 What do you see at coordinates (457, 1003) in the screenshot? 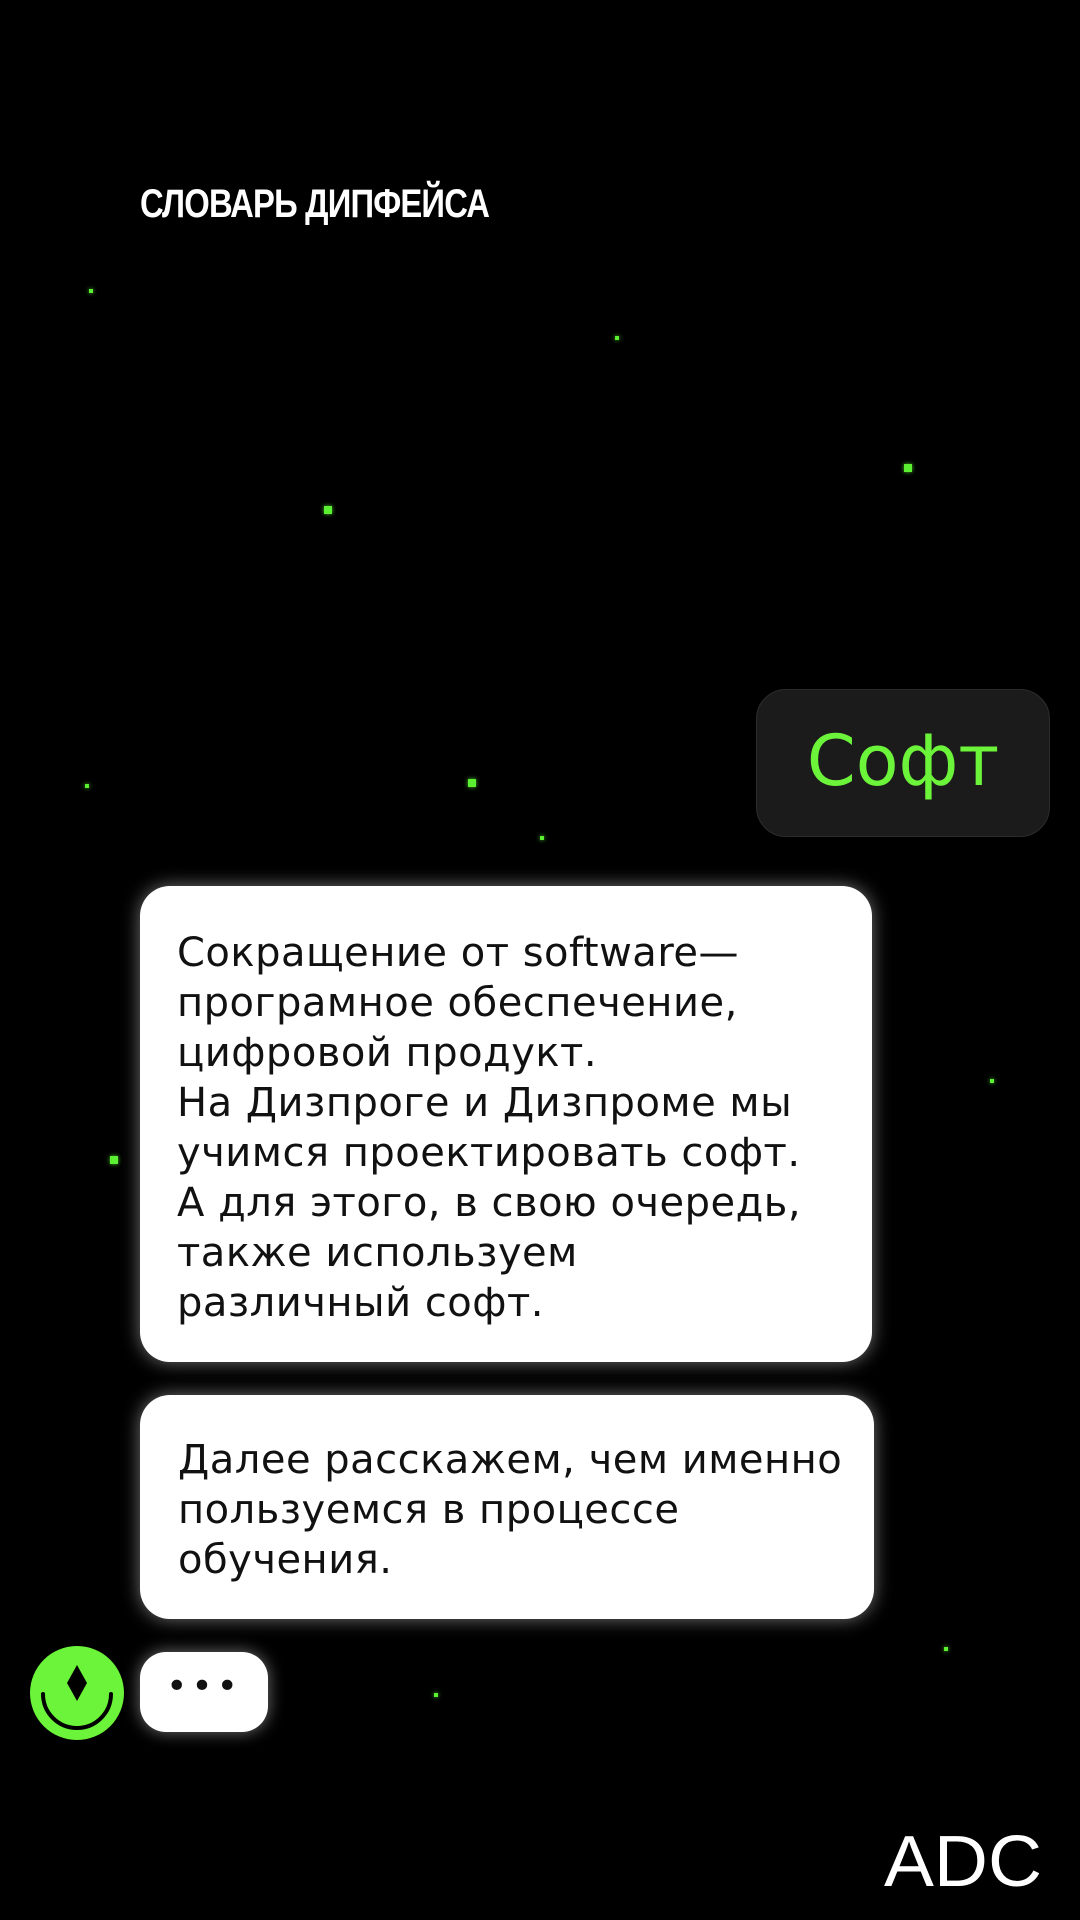
I see `message-line: програмное обеспечение,` at bounding box center [457, 1003].